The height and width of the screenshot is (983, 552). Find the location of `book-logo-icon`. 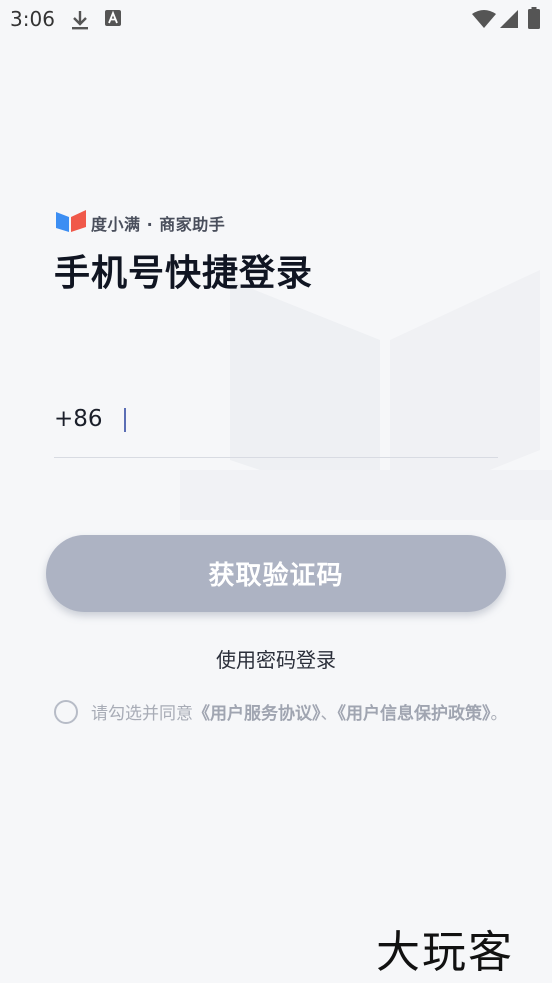

book-logo-icon is located at coordinates (71, 223).